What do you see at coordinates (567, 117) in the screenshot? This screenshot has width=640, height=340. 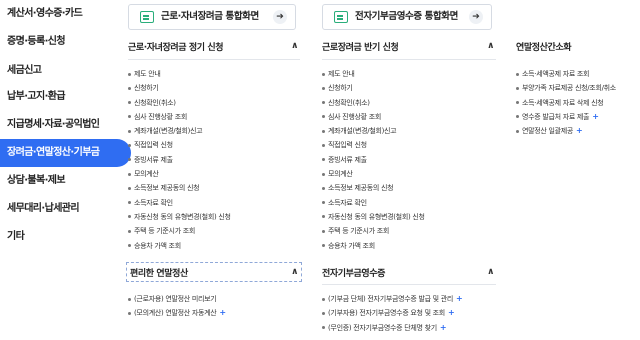 I see `list-item: 영수증 발급처 자료 제출 +` at bounding box center [567, 117].